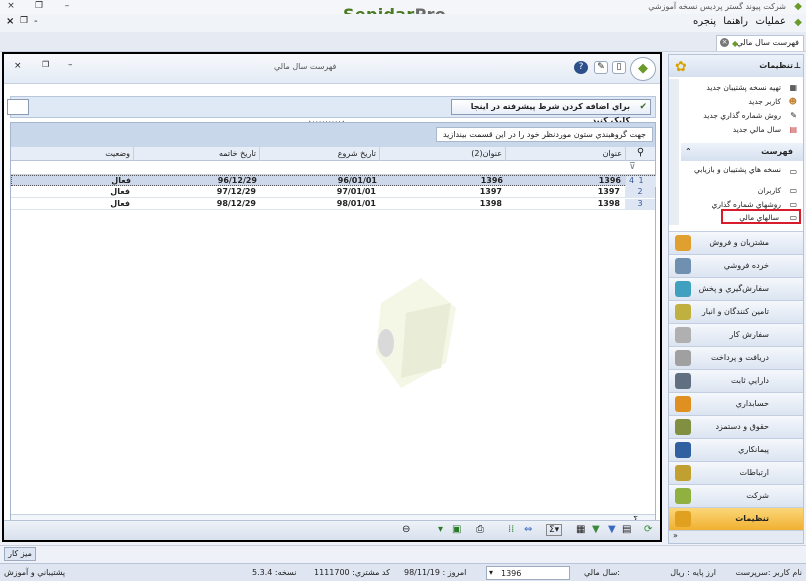  What do you see at coordinates (67, 6) in the screenshot?
I see `minimize-window-button: –` at bounding box center [67, 6].